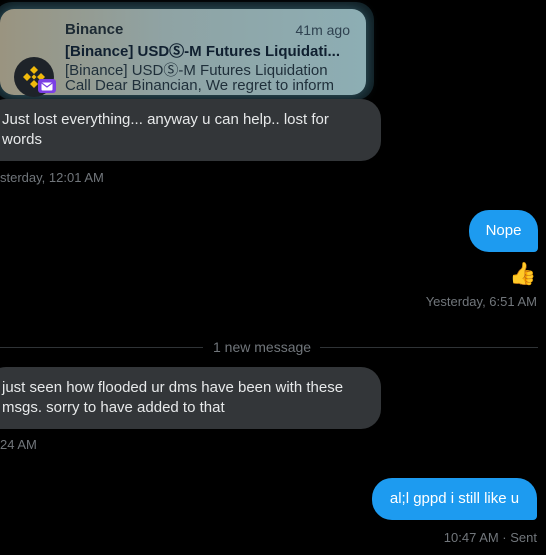 The width and height of the screenshot is (546, 555). I want to click on message-text: al;l gppd i still like u, so click(454, 498).